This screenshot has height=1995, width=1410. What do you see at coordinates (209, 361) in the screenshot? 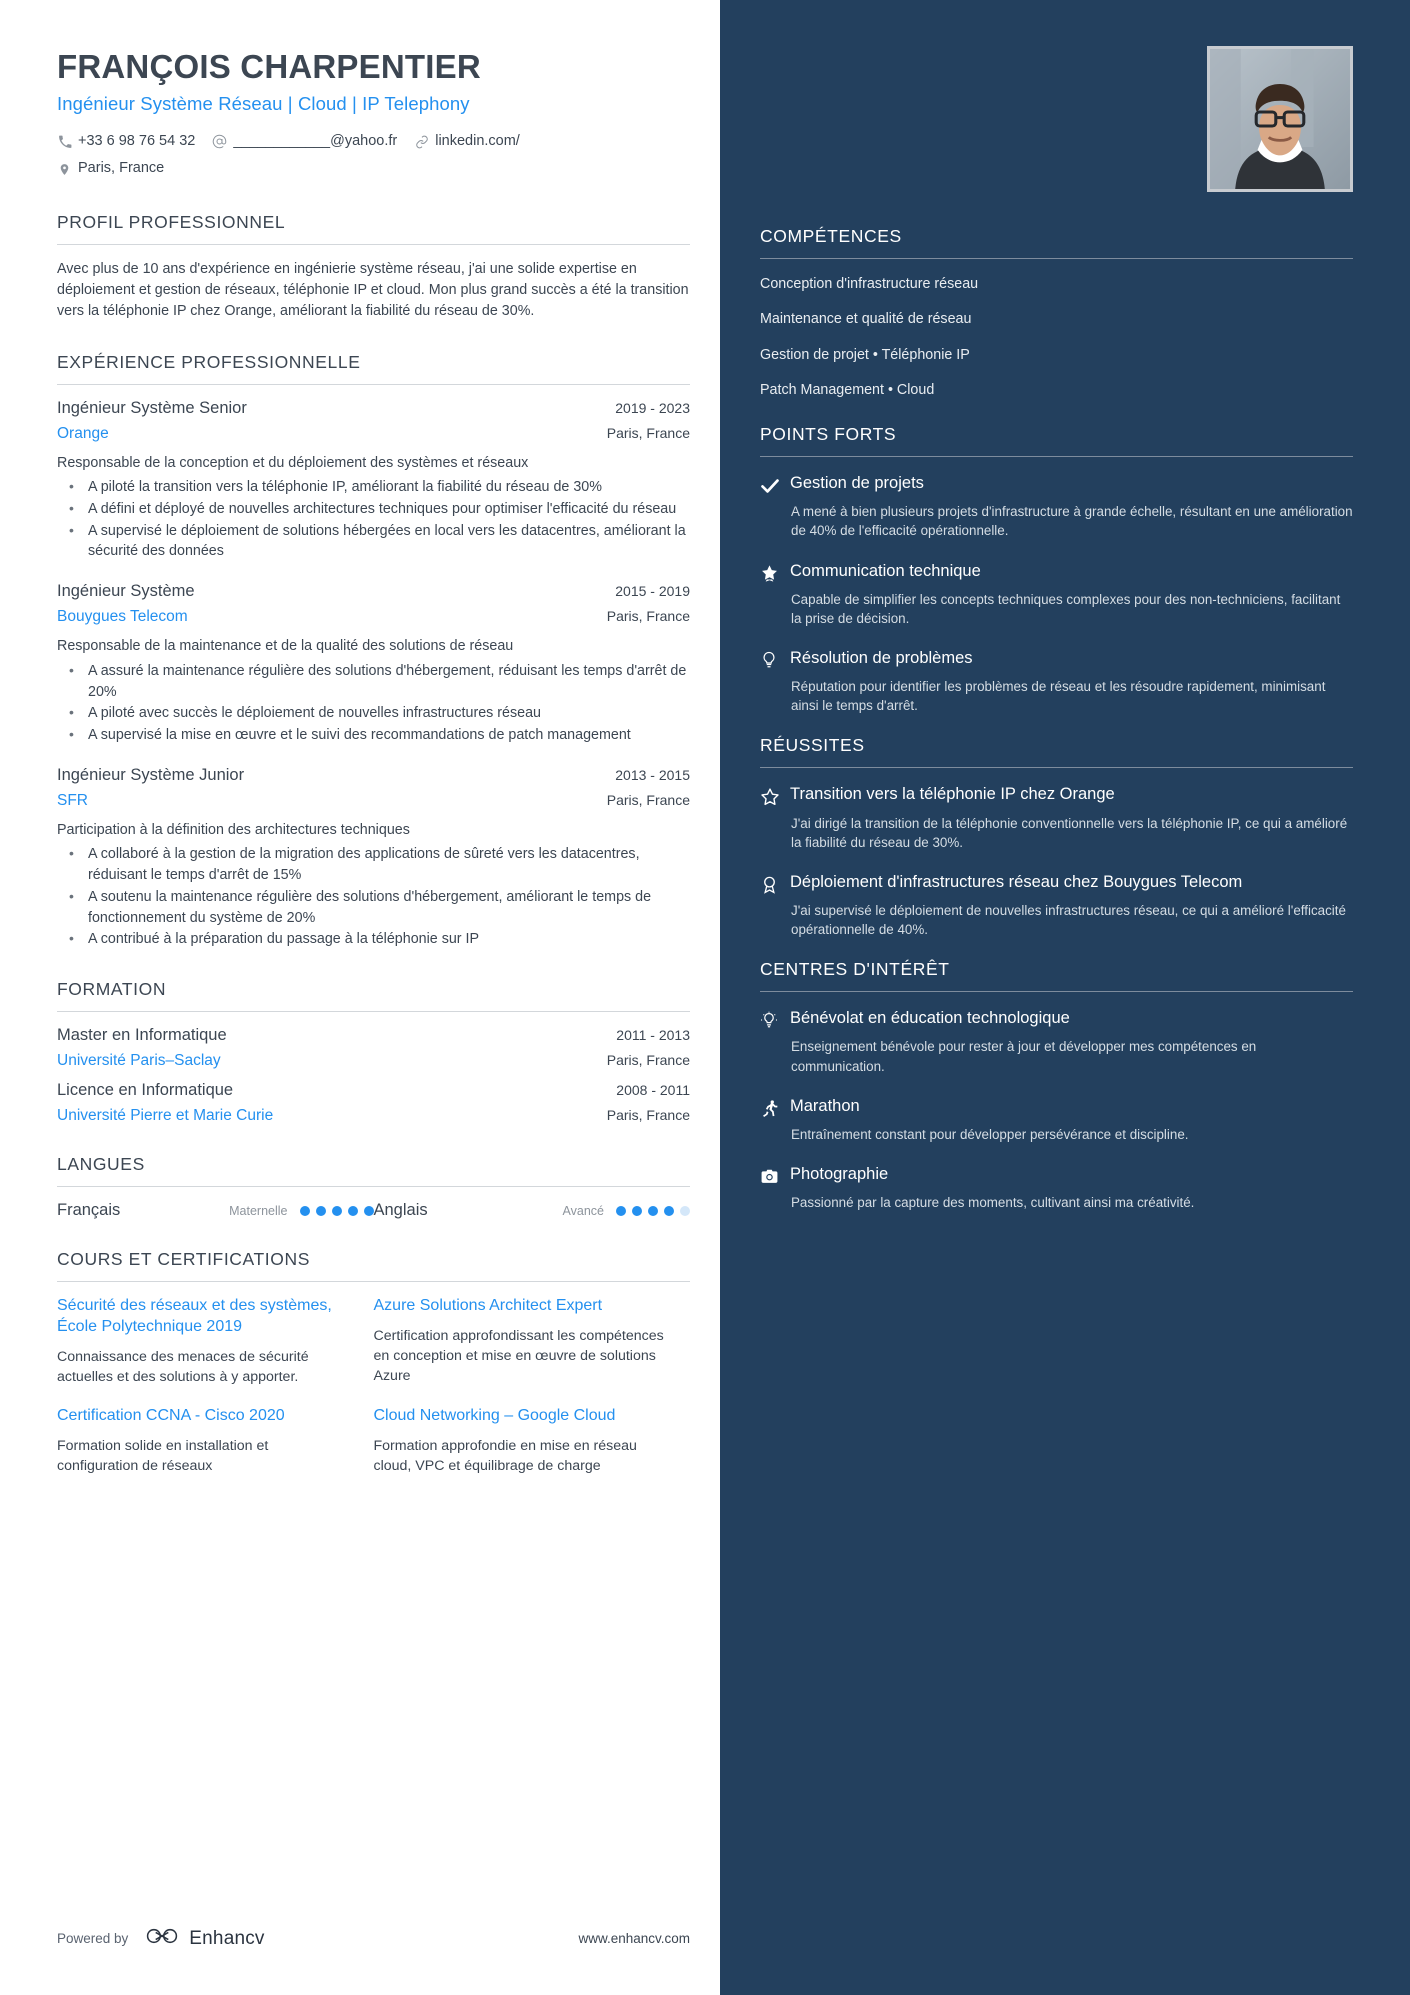
I see `experience-section-title: EXPÉRIENCE PROFESSIONNELLE` at bounding box center [209, 361].